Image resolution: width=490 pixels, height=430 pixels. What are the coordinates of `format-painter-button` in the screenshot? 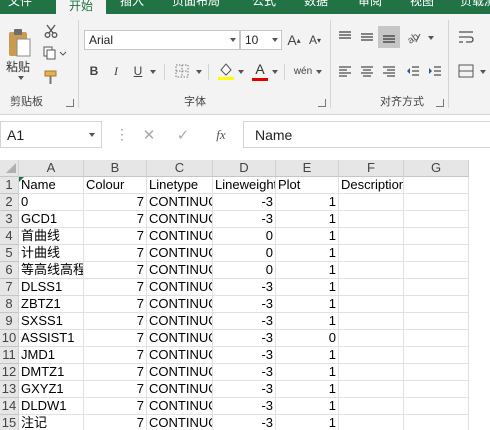 It's located at (51, 77).